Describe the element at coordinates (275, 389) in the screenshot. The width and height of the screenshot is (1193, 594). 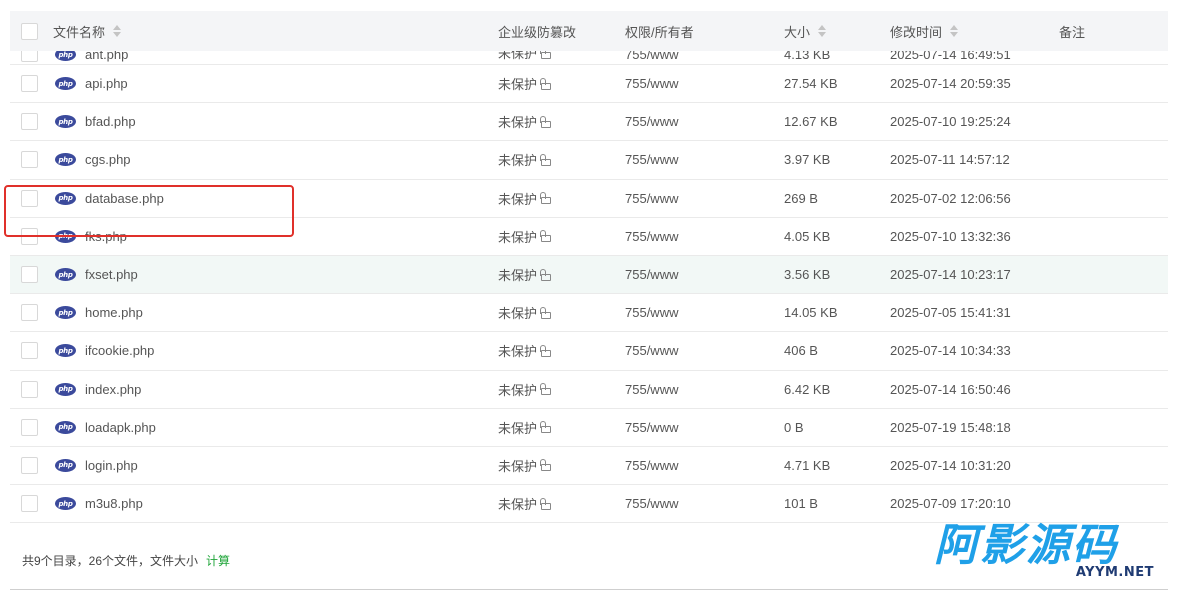
I see `file-name-cell: php index.php` at that location.